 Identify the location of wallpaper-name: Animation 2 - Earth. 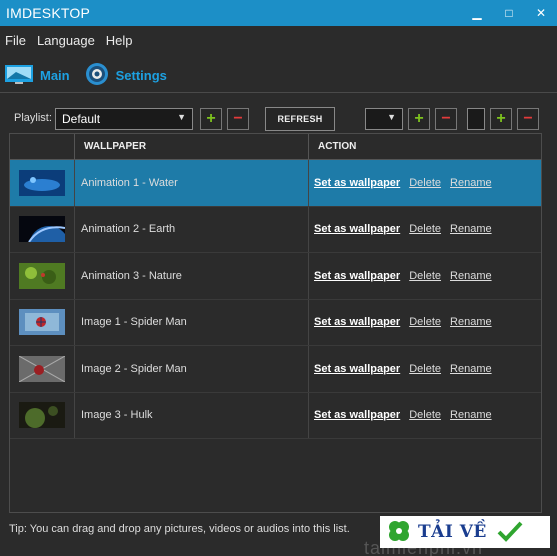
(192, 229).